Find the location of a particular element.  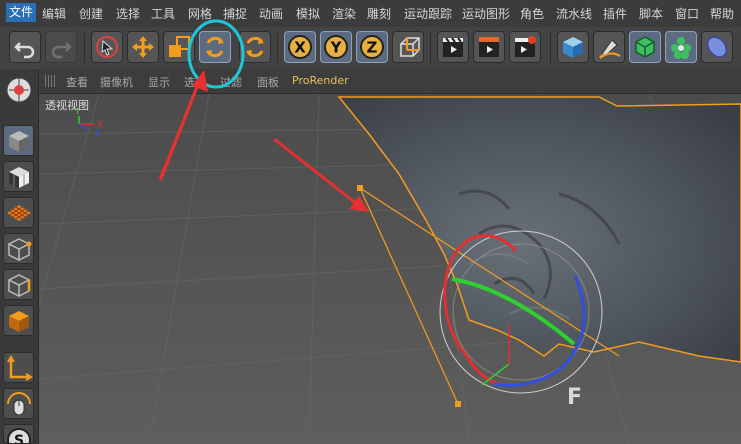

menu-create: 创建 is located at coordinates (91, 13).